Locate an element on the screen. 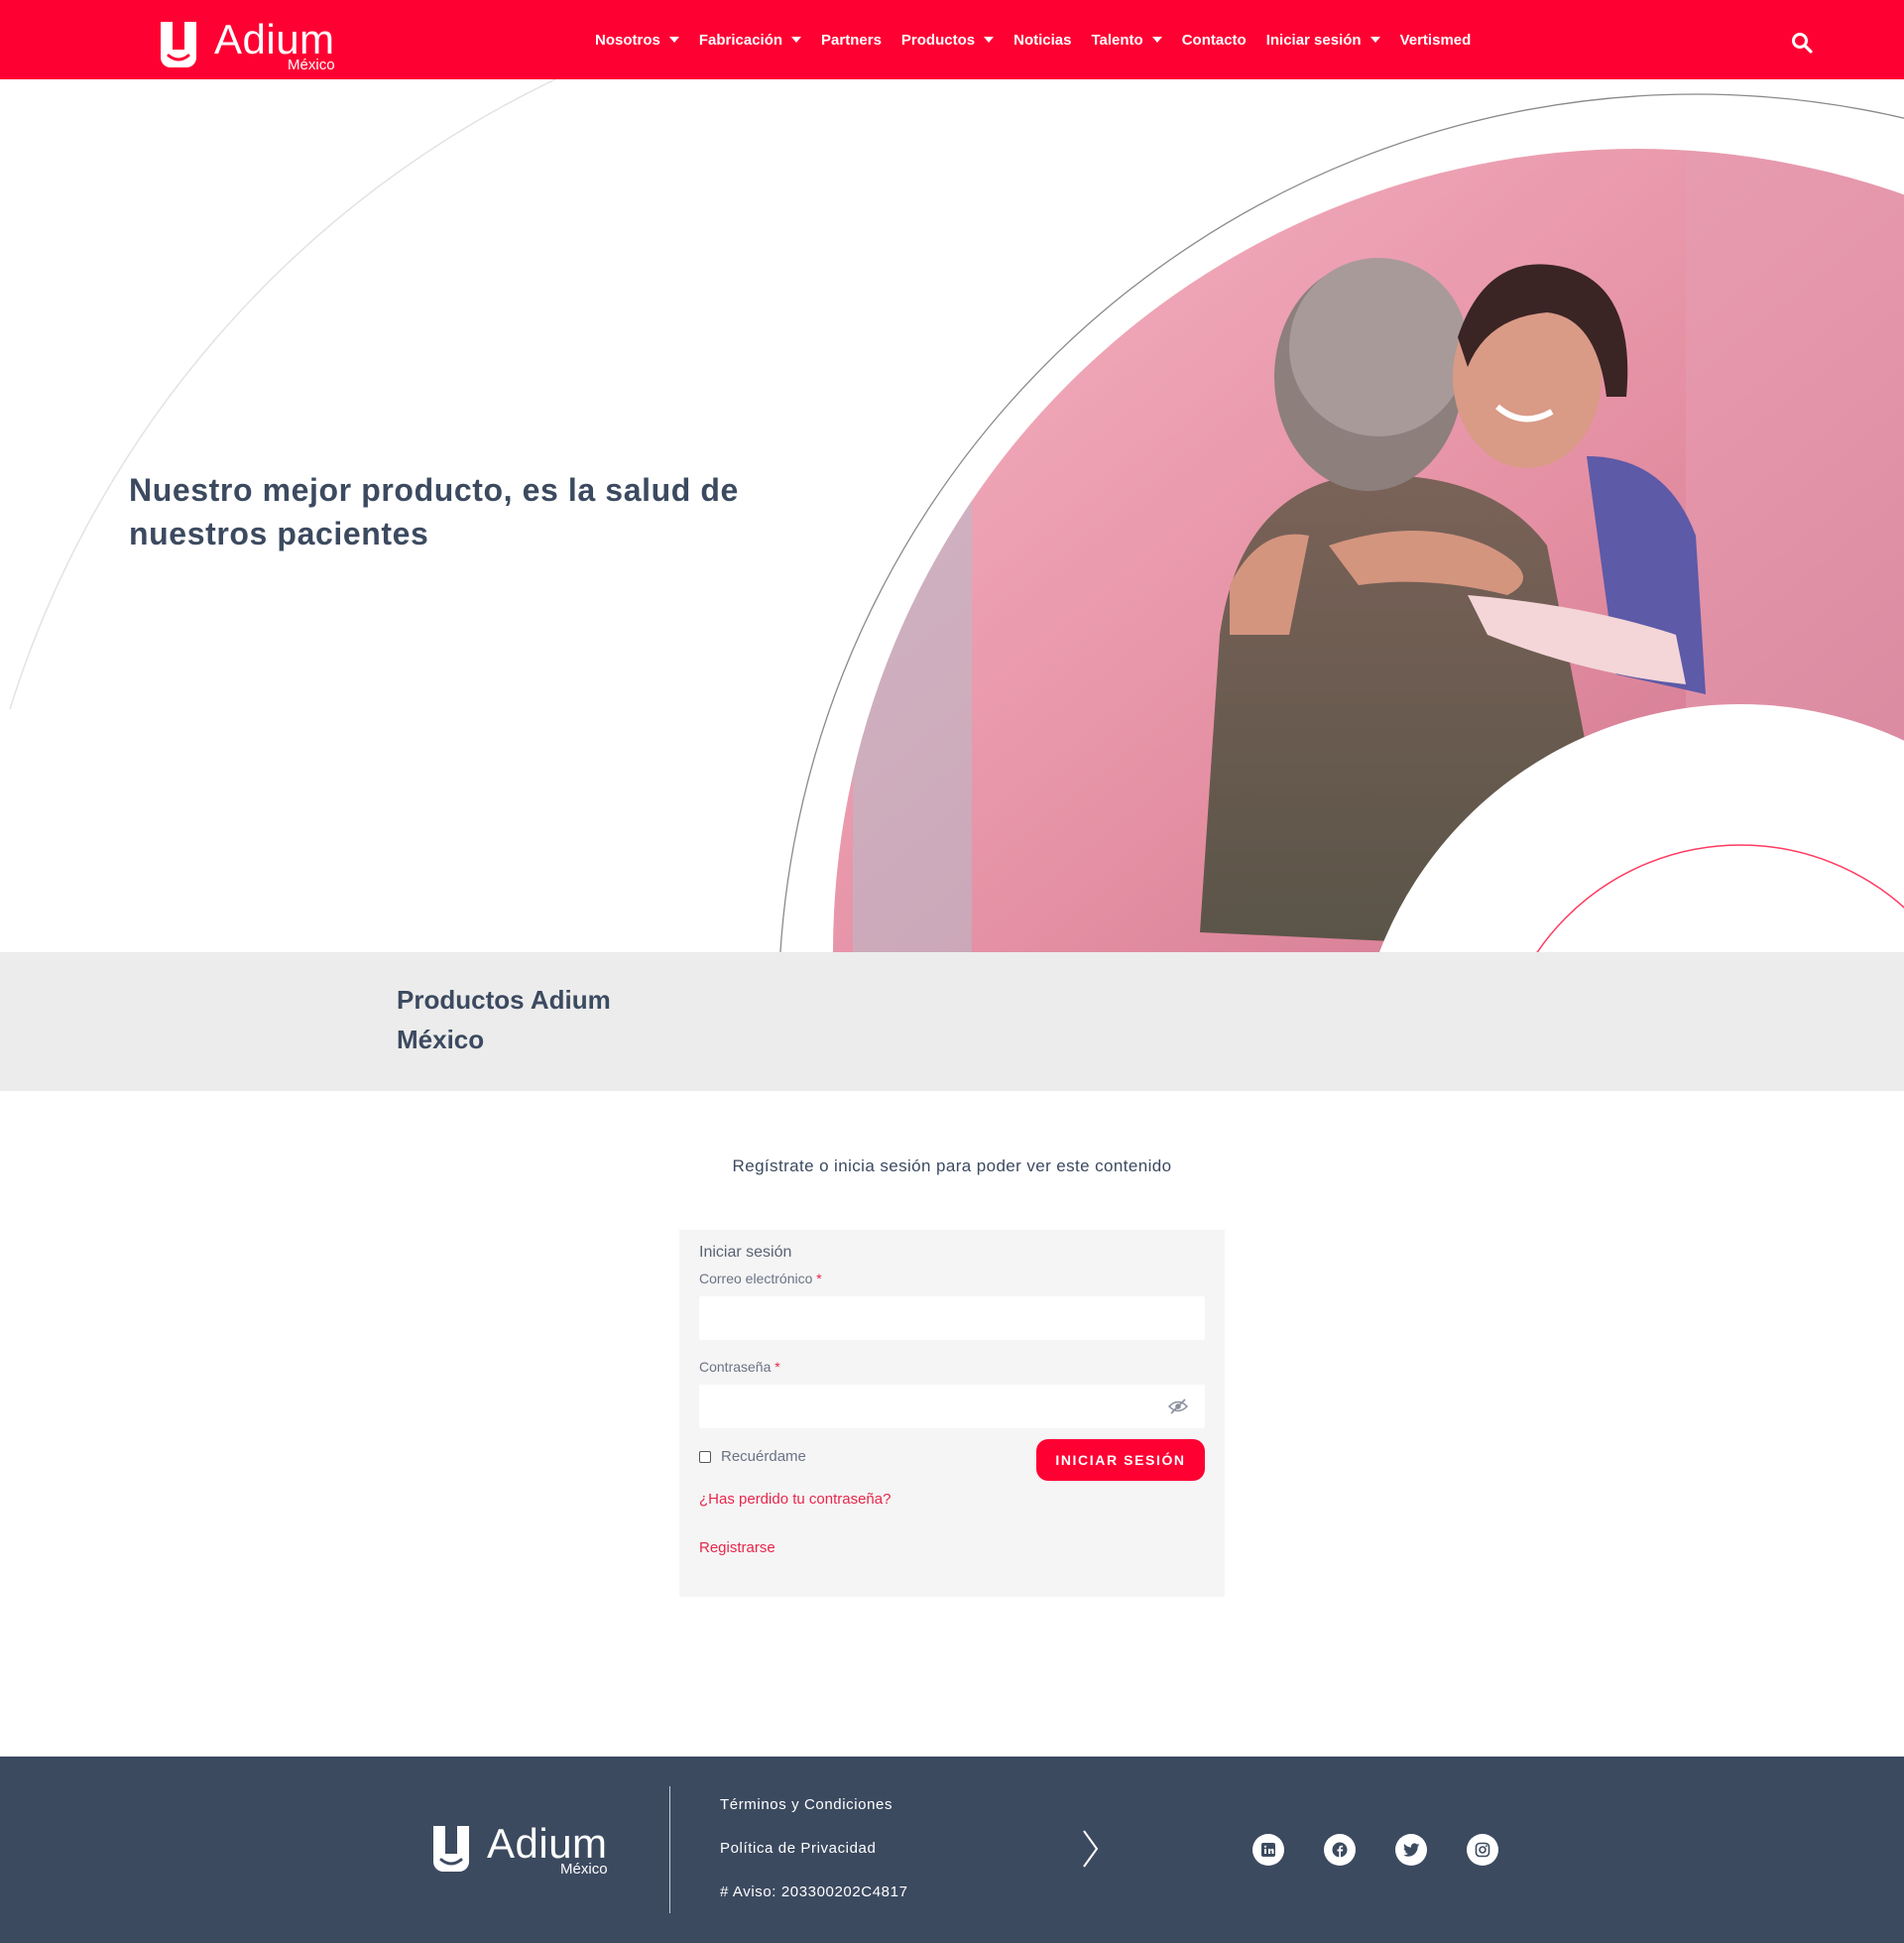 The image size is (1904, 1943). search-icon is located at coordinates (1802, 43).